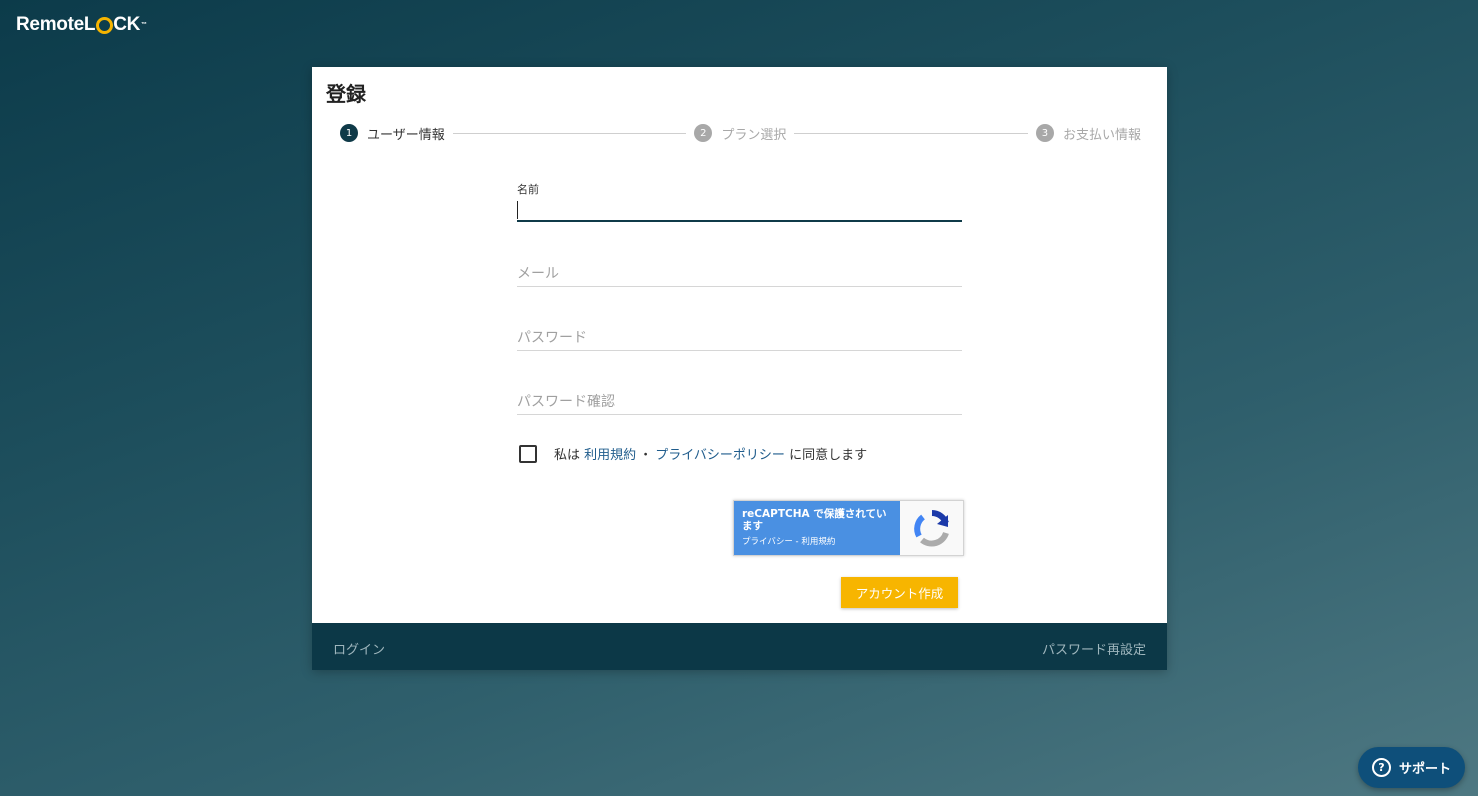 The image size is (1478, 796). Describe the element at coordinates (105, 25) in the screenshot. I see `logo-lock-ring-icon` at that location.